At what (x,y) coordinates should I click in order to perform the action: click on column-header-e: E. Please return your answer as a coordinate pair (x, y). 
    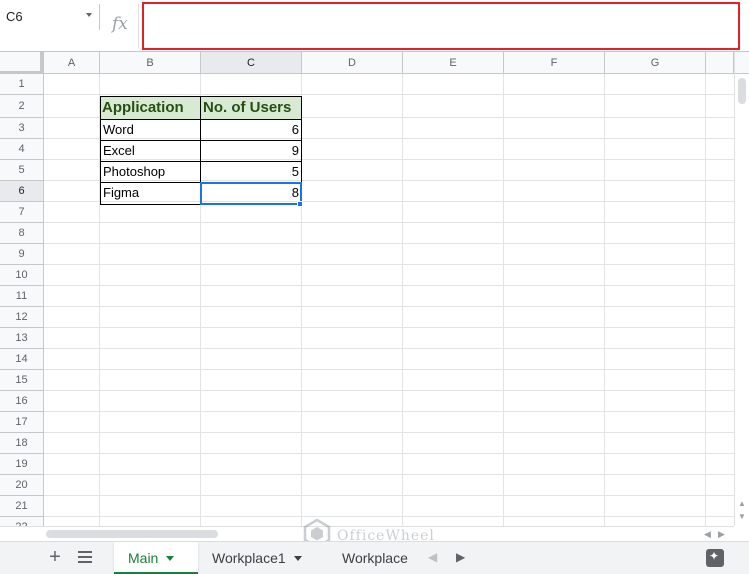
    Looking at the image, I should click on (453, 63).